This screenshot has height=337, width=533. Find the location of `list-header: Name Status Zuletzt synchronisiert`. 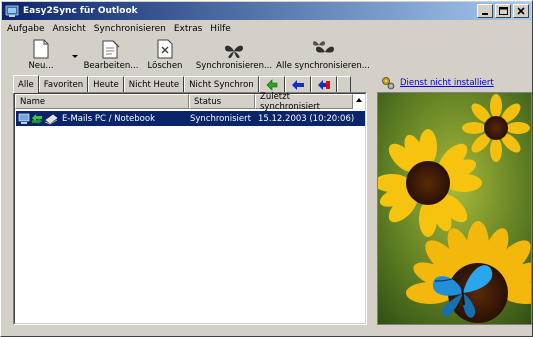

list-header: Name Status Zuletzt synchronisiert is located at coordinates (184, 102).